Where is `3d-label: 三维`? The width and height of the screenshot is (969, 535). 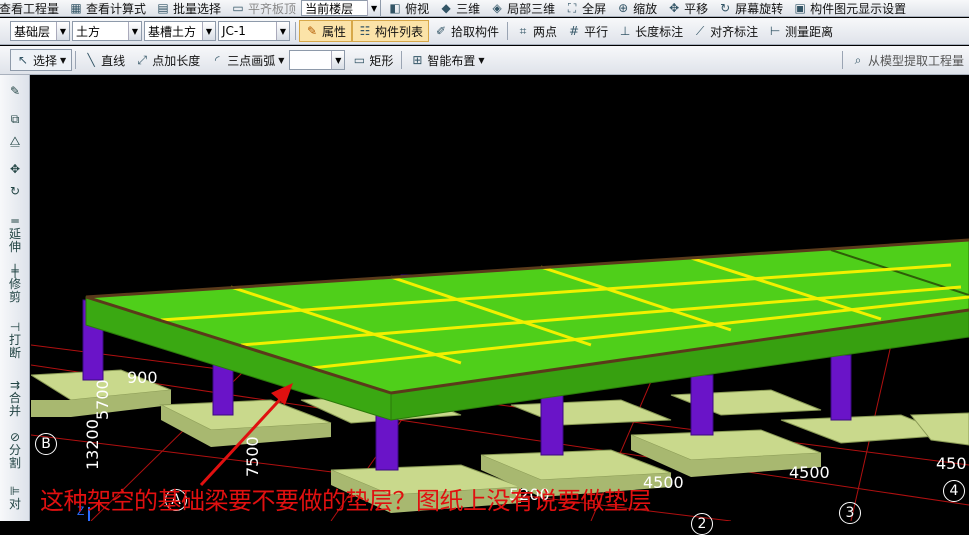 3d-label: 三维 is located at coordinates (468, 8).